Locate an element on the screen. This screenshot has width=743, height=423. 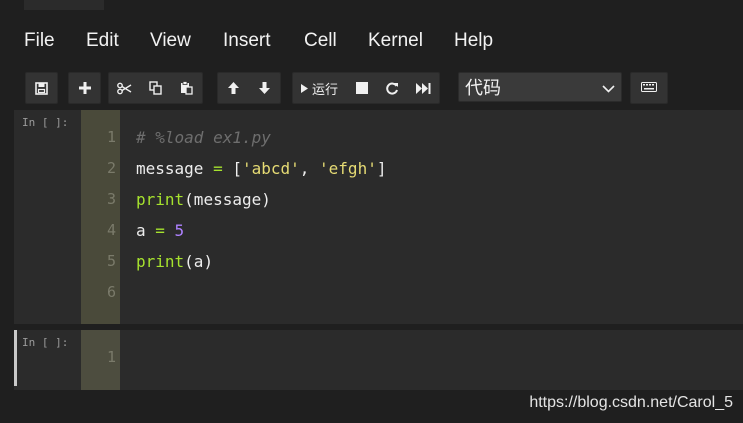
line-number: 4 is located at coordinates (111, 230).